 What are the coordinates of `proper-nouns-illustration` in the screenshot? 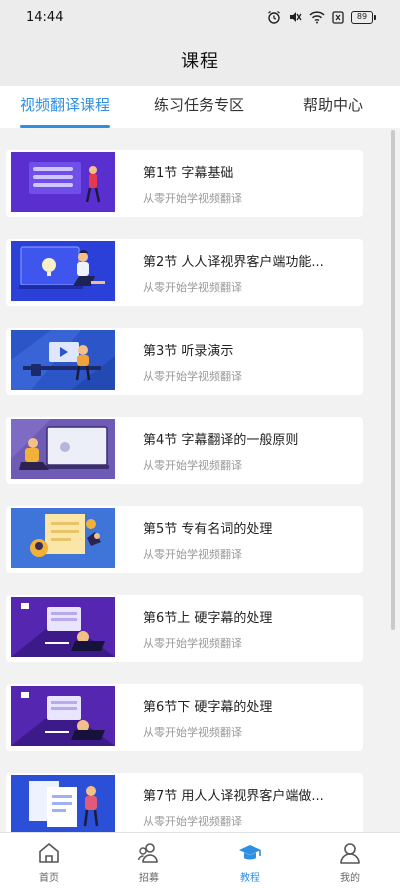 It's located at (63, 538).